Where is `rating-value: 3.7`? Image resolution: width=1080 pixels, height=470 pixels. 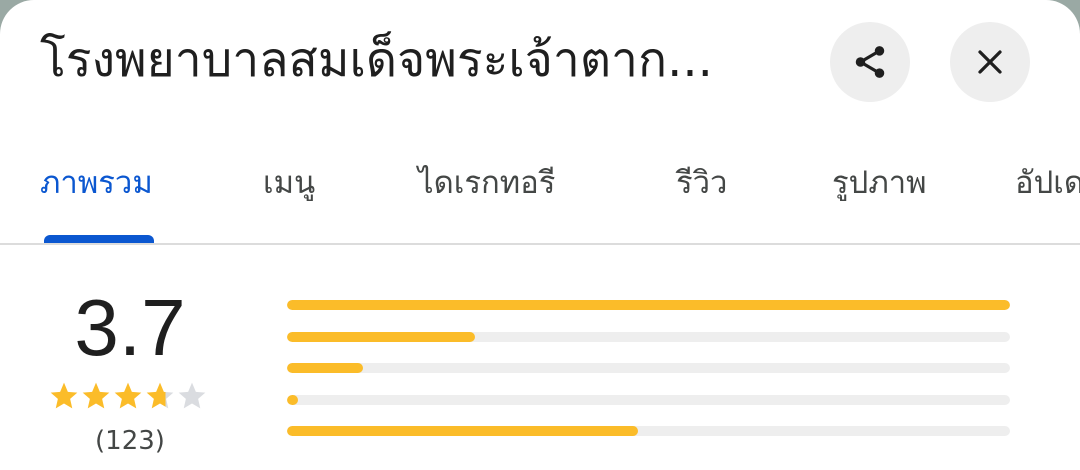
rating-value: 3.7 is located at coordinates (130, 327).